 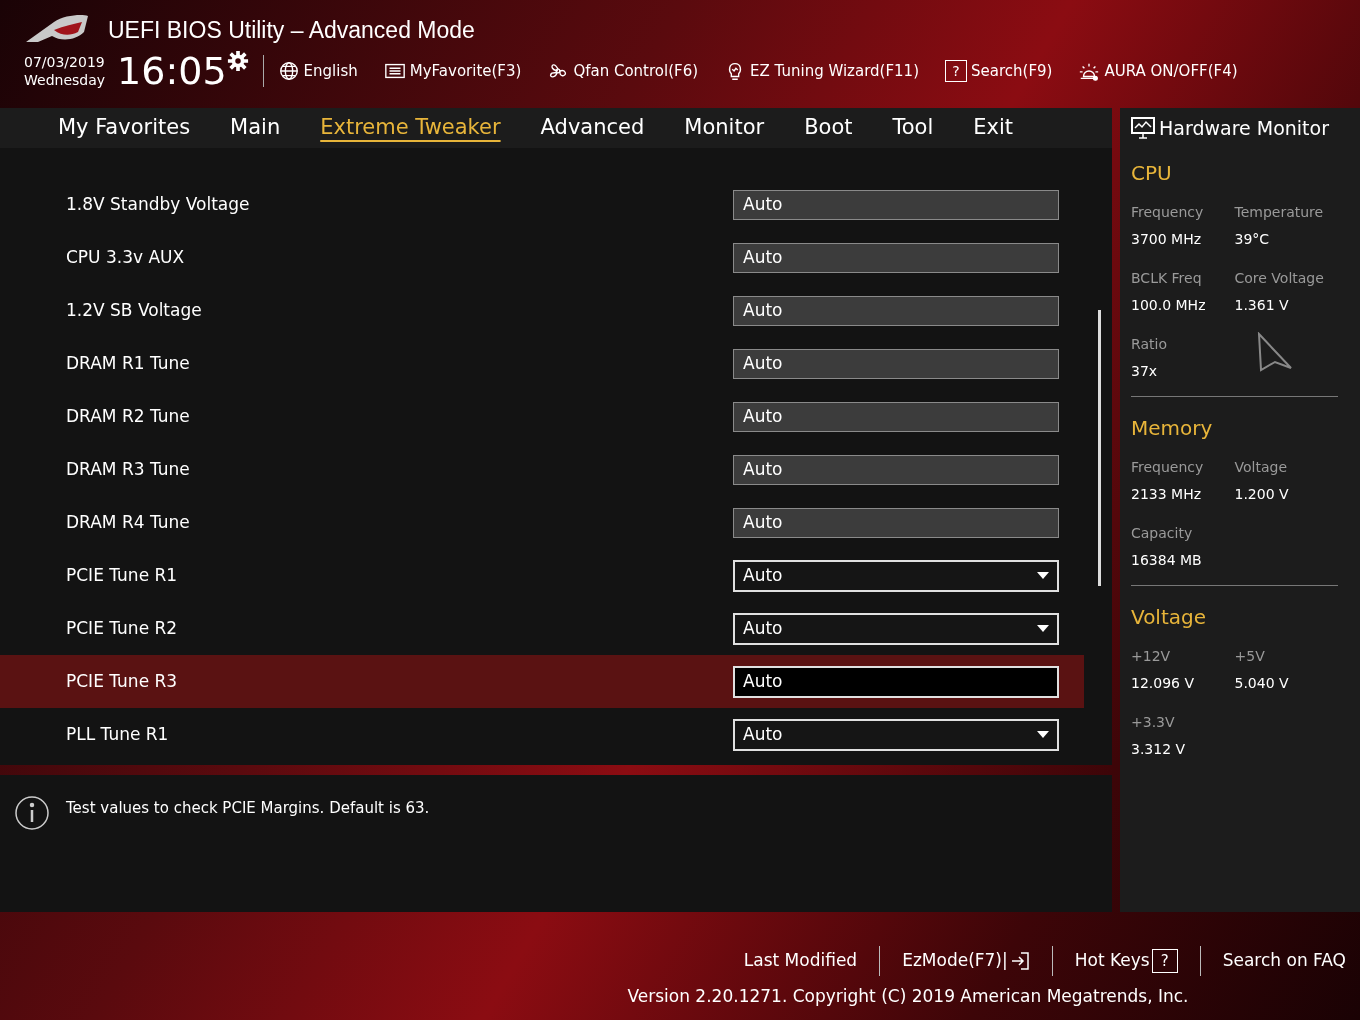 What do you see at coordinates (65, 62) in the screenshot?
I see `date-text: 07/03/2019` at bounding box center [65, 62].